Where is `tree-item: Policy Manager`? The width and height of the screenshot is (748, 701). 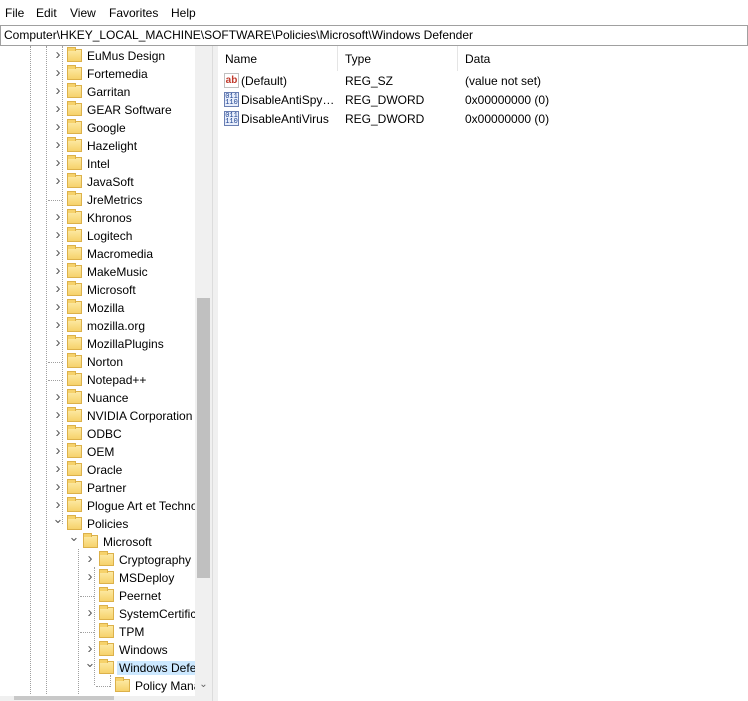 tree-item: Policy Manager is located at coordinates (97, 685).